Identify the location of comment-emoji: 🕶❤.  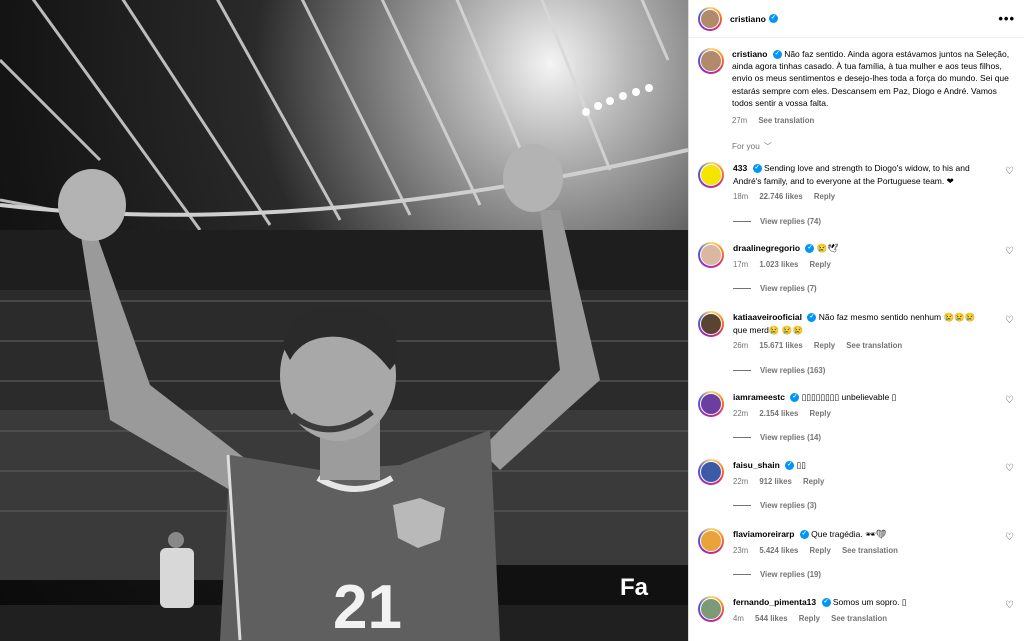
(876, 534).